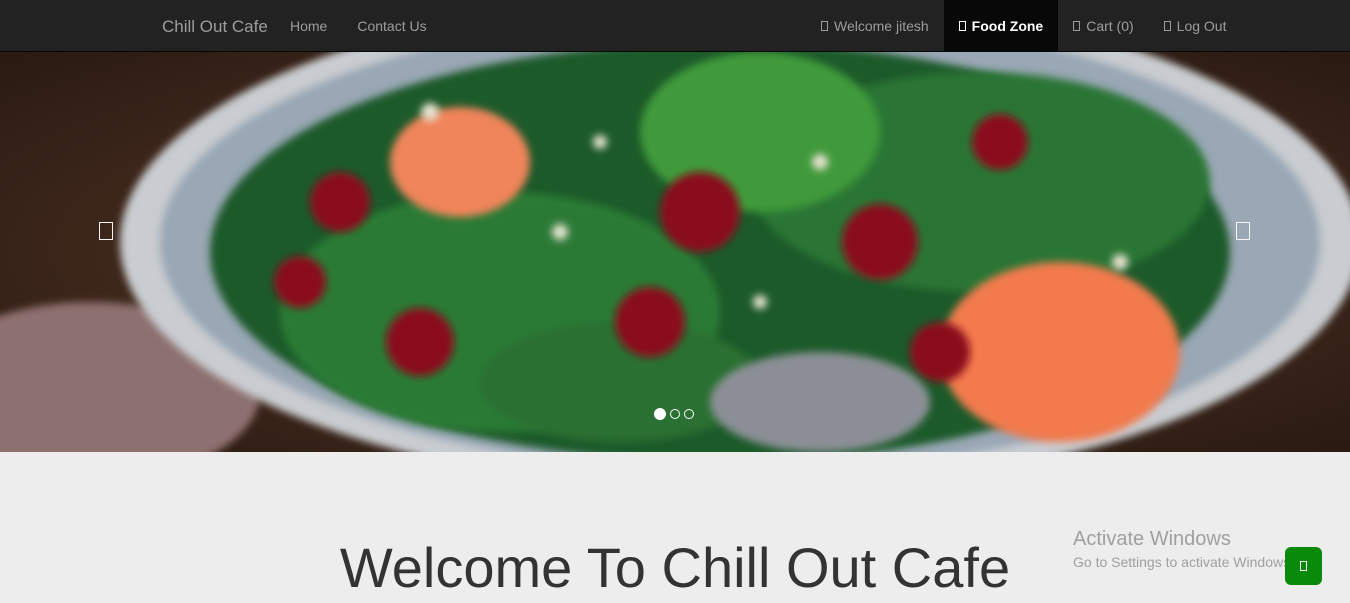 The height and width of the screenshot is (603, 1350). I want to click on cutlery-icon, so click(962, 26).